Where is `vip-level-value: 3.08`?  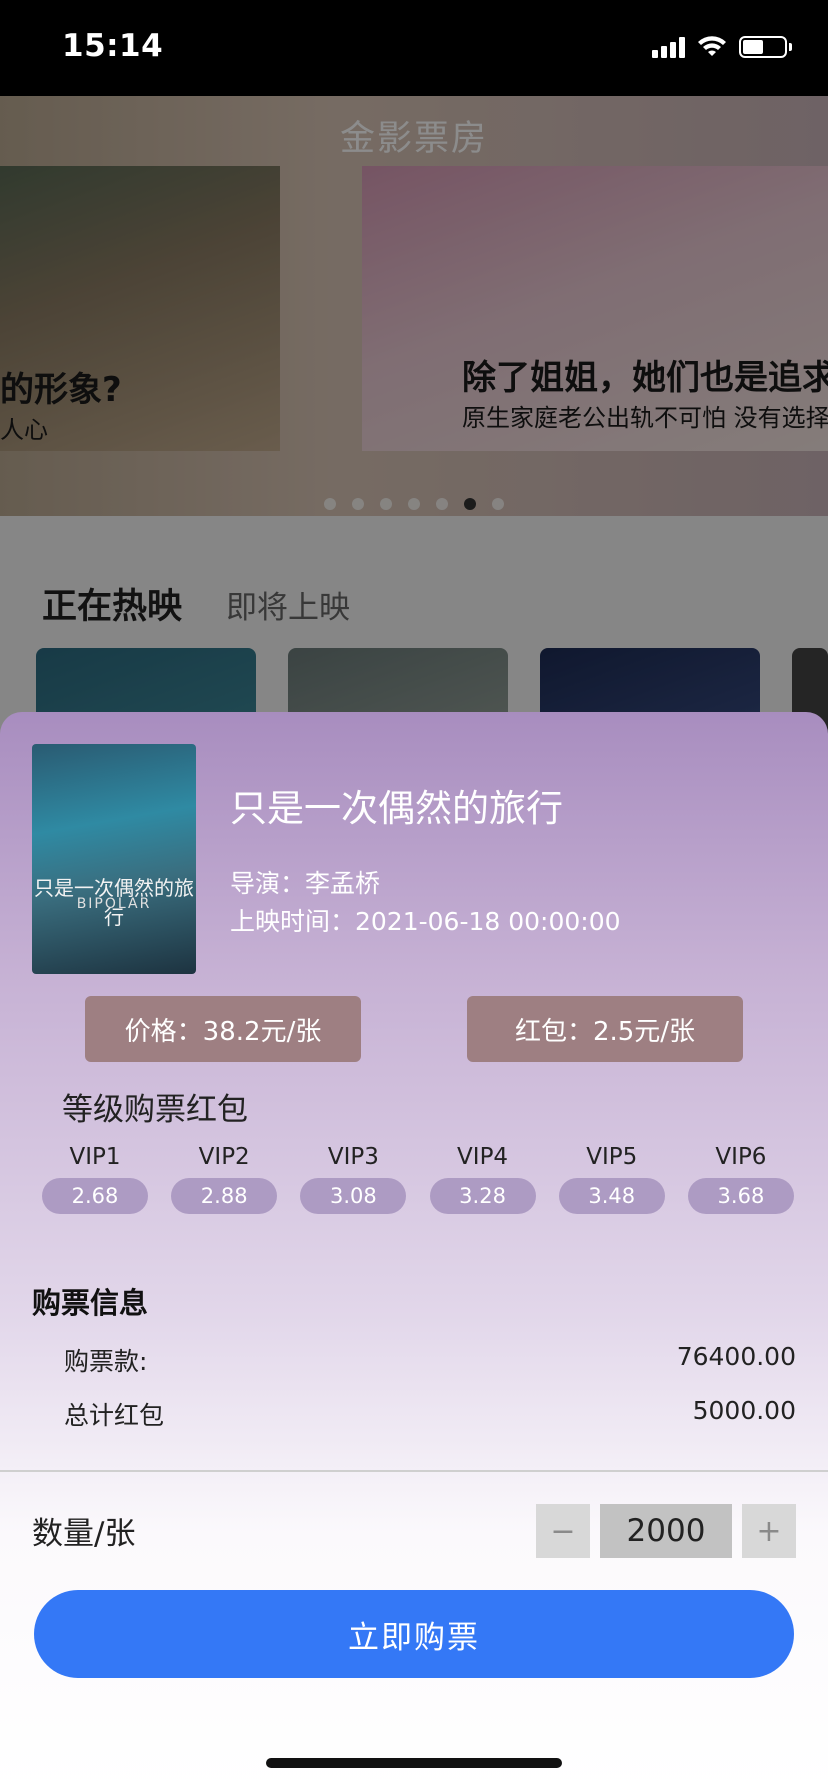 vip-level-value: 3.08 is located at coordinates (353, 1196).